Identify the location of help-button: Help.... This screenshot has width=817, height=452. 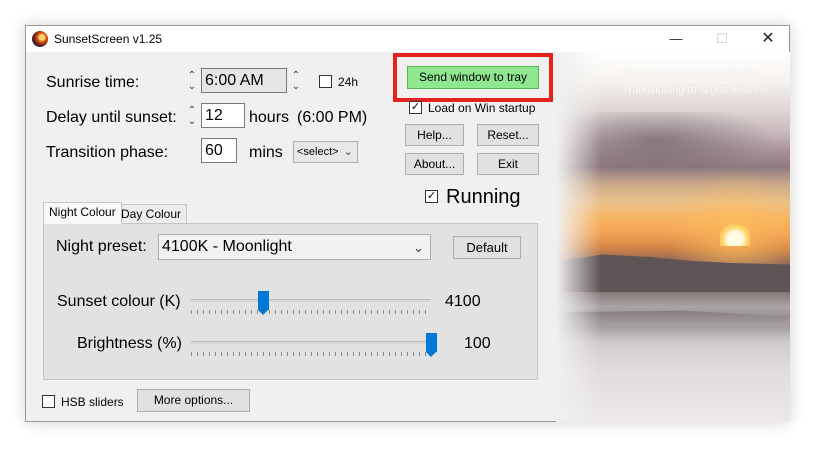
(434, 135).